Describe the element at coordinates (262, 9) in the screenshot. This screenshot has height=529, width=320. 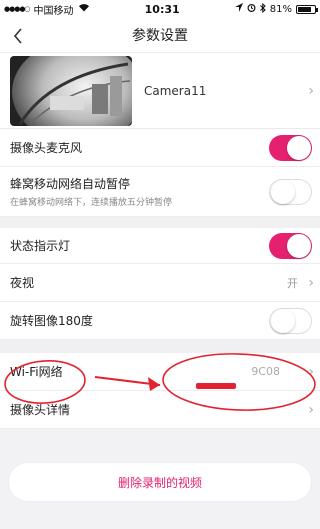
I see `bluetooth-icon` at that location.